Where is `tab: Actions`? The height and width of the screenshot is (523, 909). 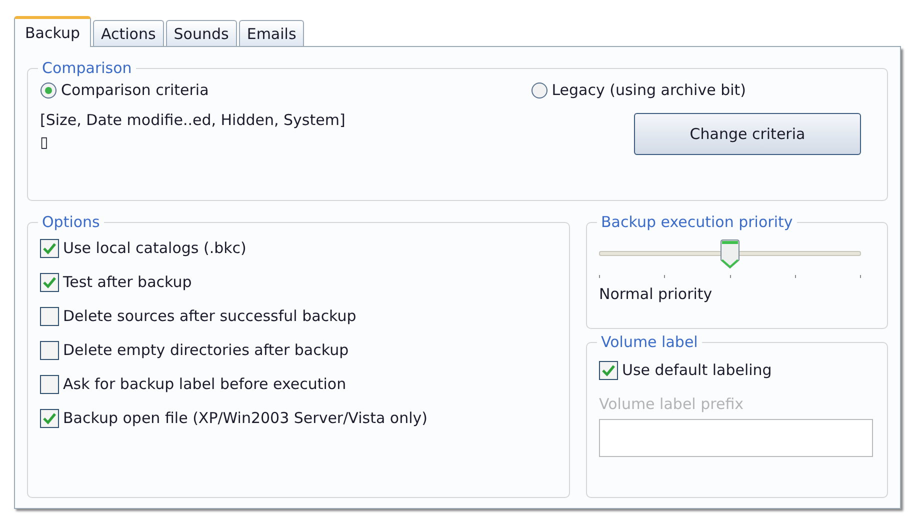 tab: Actions is located at coordinates (128, 33).